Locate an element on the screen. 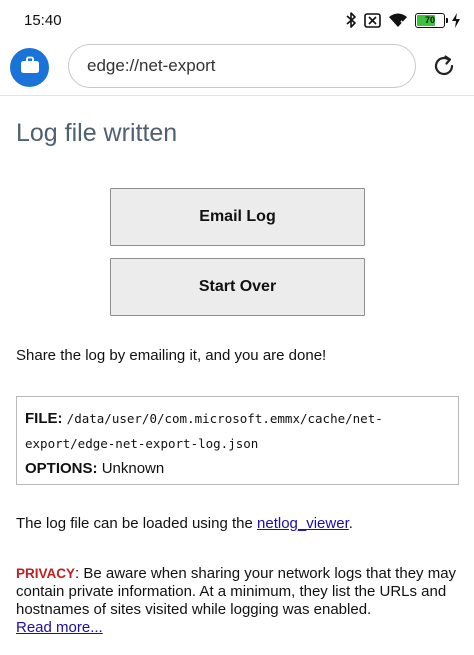 Image resolution: width=474 pixels, height=655 pixels. browser-toolbar is located at coordinates (237, 68).